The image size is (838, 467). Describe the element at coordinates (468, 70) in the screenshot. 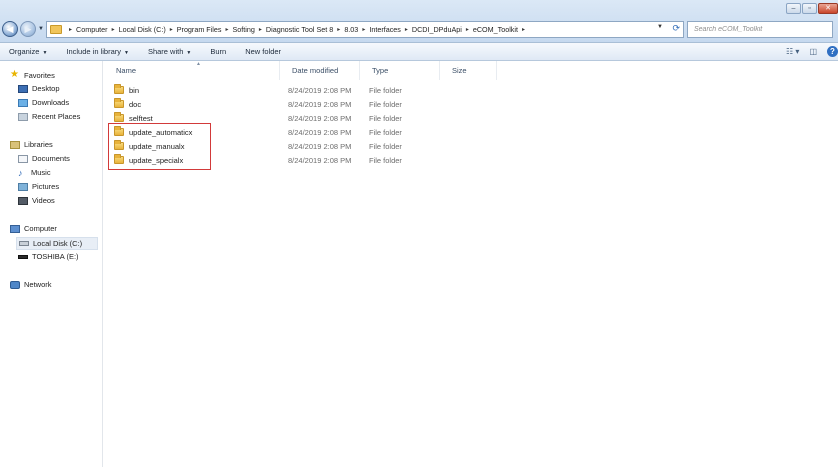

I see `column-header-size: Size` at that location.